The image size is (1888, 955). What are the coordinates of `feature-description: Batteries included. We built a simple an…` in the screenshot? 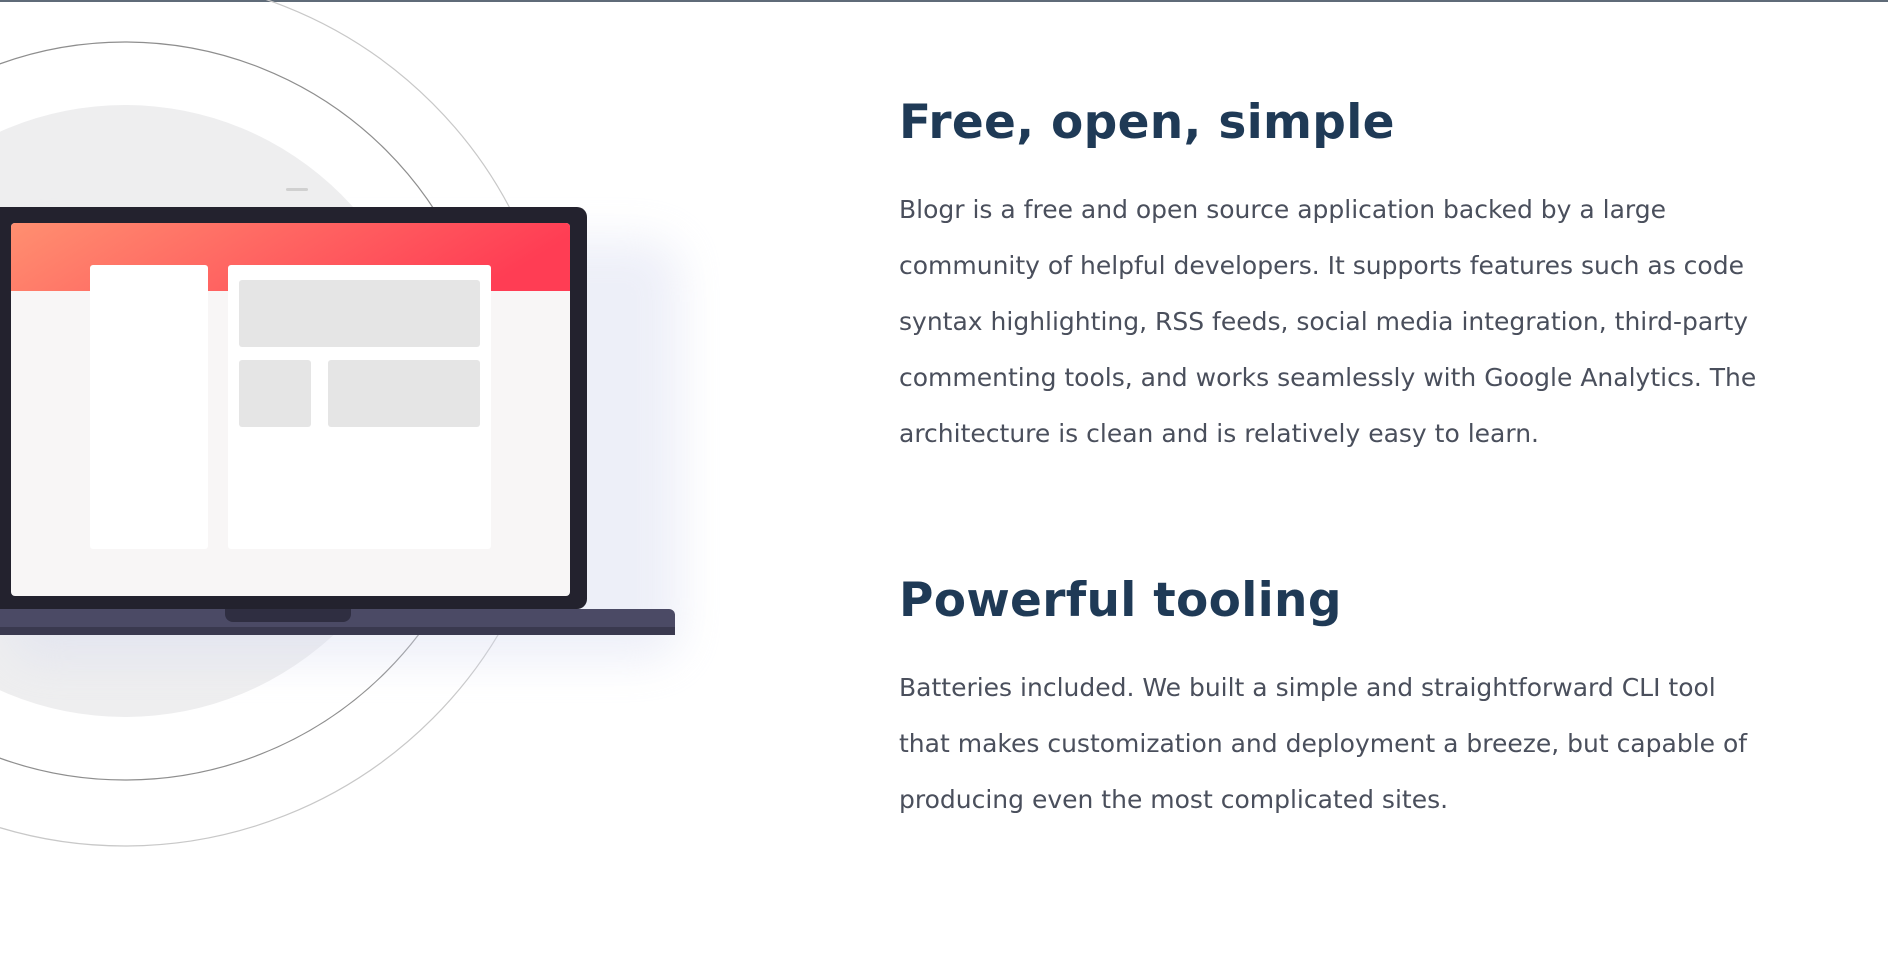 It's located at (1323, 743).